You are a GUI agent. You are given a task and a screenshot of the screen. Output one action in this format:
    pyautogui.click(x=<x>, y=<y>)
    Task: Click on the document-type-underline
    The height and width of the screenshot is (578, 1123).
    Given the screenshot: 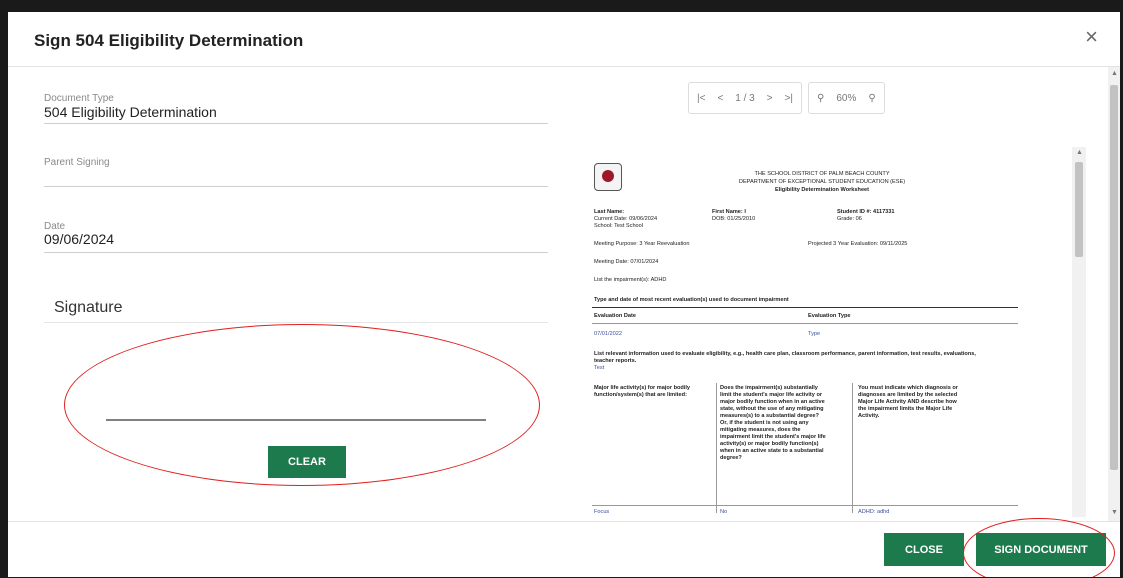 What is the action you would take?
    pyautogui.click(x=296, y=123)
    